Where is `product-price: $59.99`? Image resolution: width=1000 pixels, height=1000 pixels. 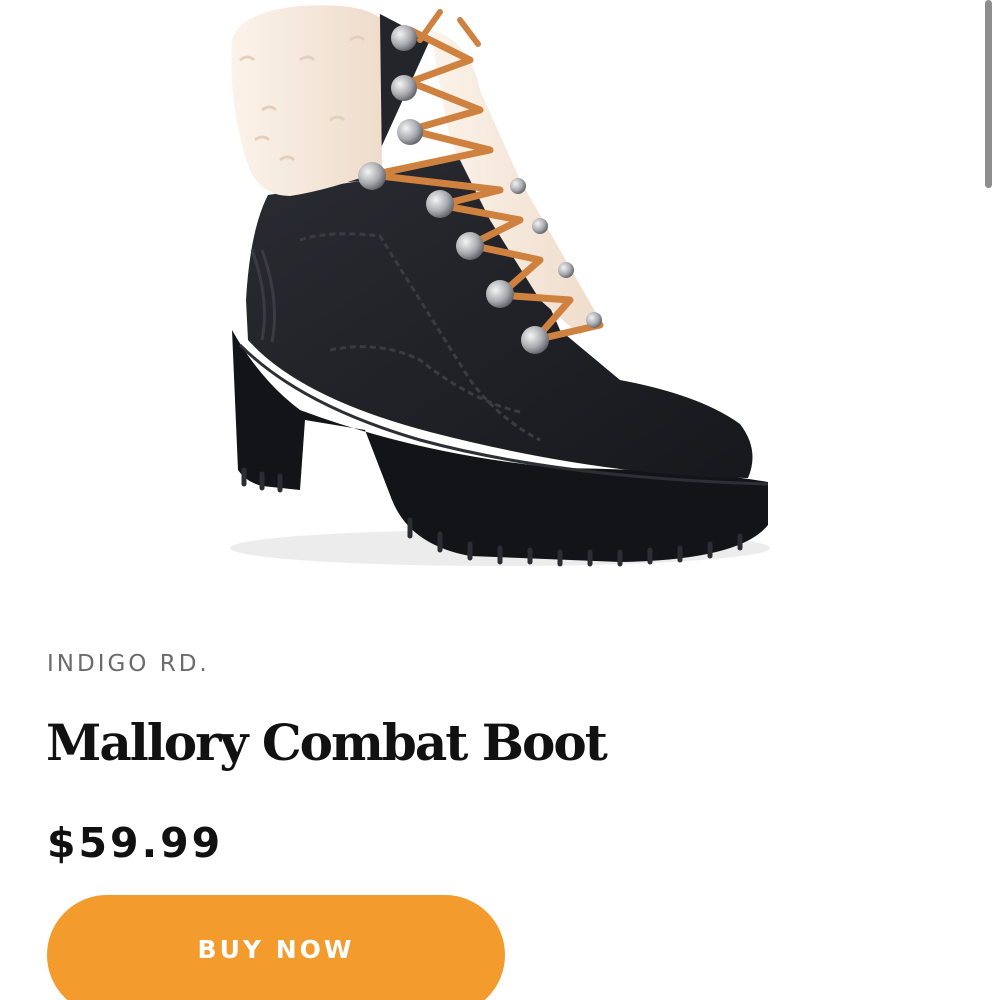 product-price: $59.99 is located at coordinates (135, 843).